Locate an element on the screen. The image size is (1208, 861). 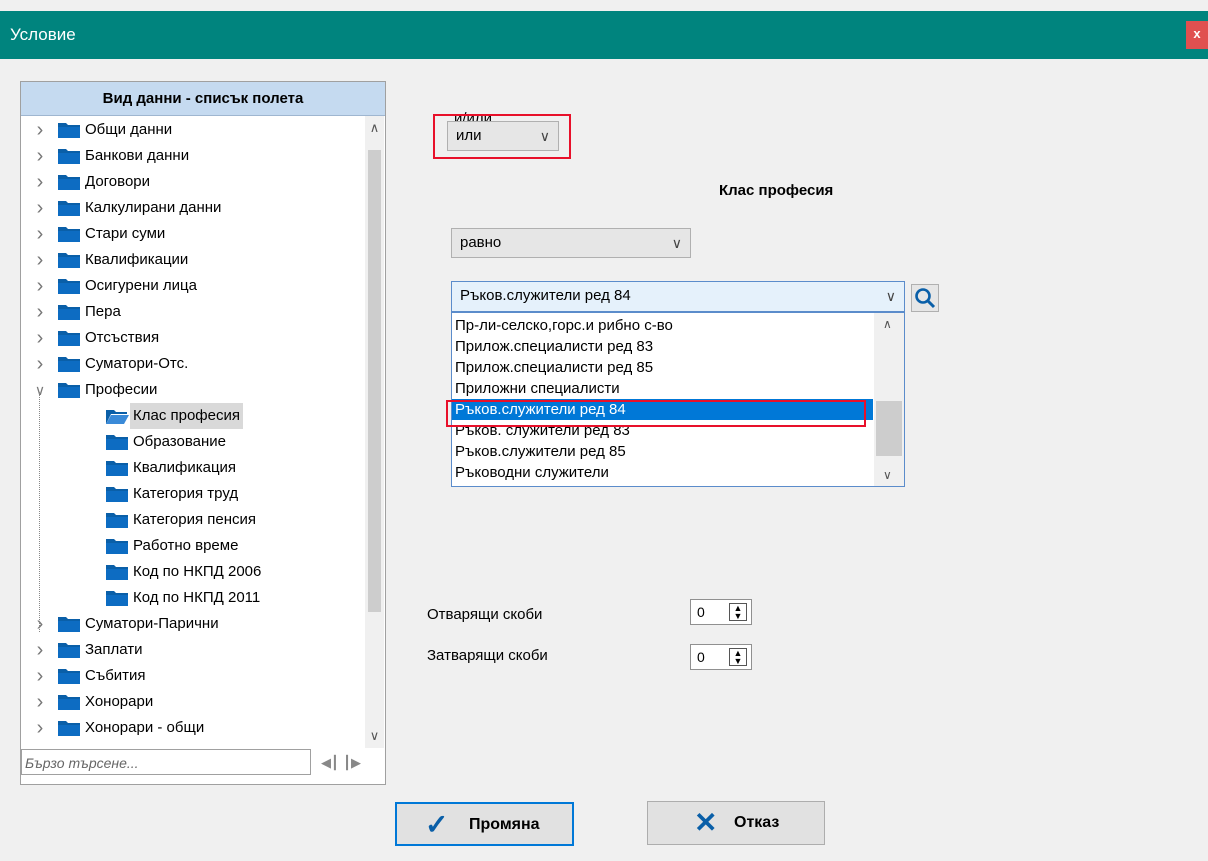
search-icon is located at coordinates (925, 298).